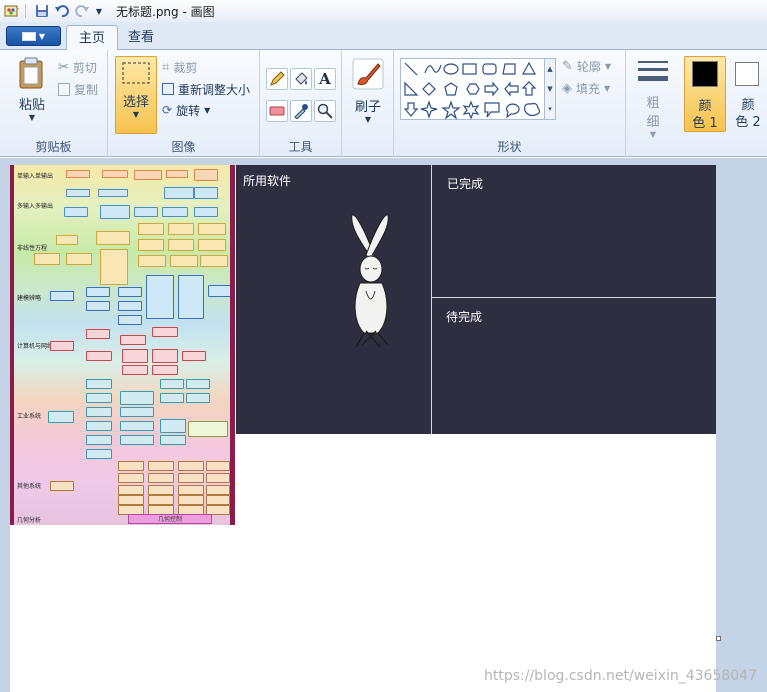  I want to click on brush-icon, so click(368, 74).